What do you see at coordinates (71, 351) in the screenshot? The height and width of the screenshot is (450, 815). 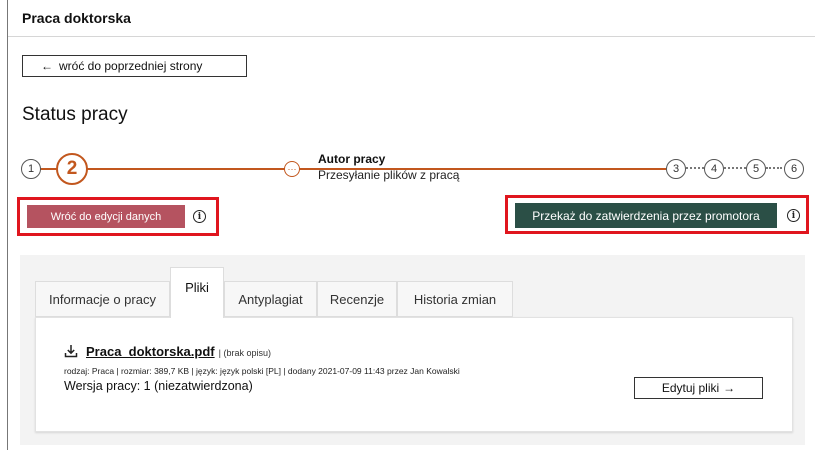 I see `download-icon` at bounding box center [71, 351].